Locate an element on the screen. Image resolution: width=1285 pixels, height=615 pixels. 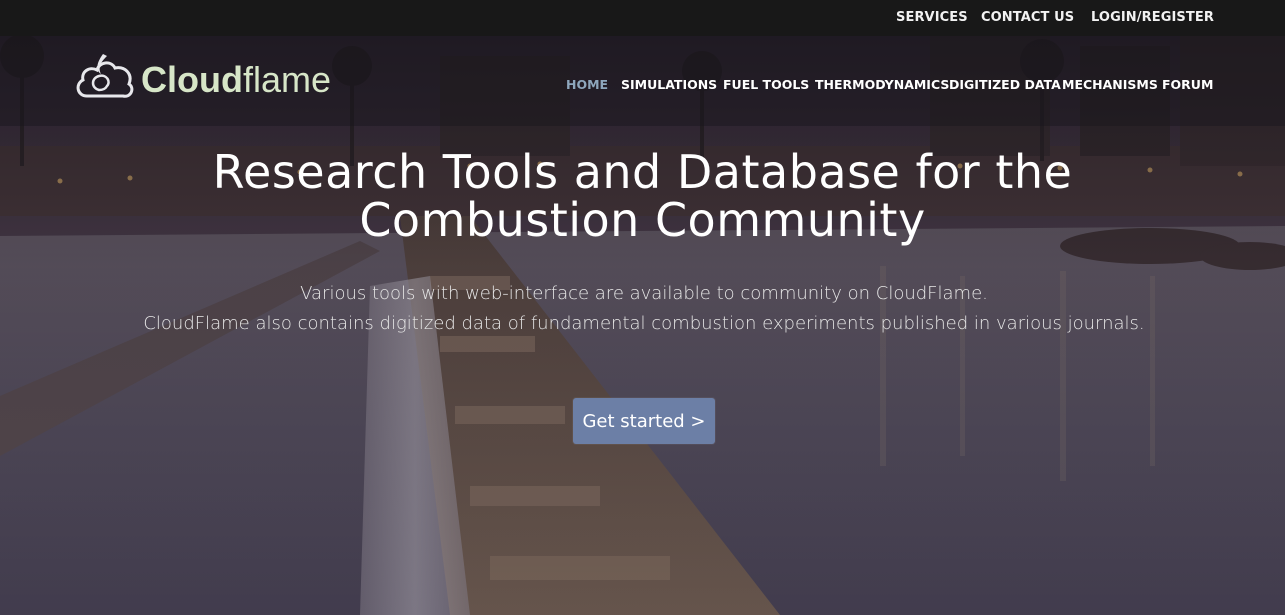
nav-item-simulations: SIMULATIONS is located at coordinates (669, 84).